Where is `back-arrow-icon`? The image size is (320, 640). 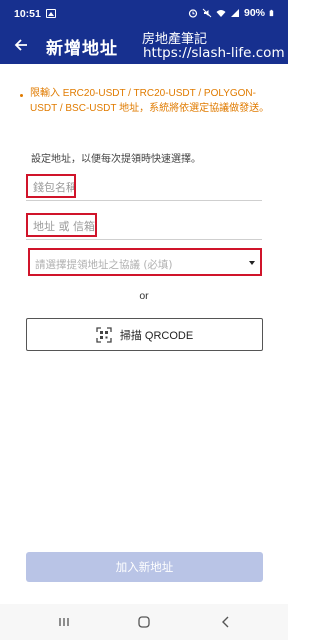
back-arrow-icon is located at coordinates (21, 45).